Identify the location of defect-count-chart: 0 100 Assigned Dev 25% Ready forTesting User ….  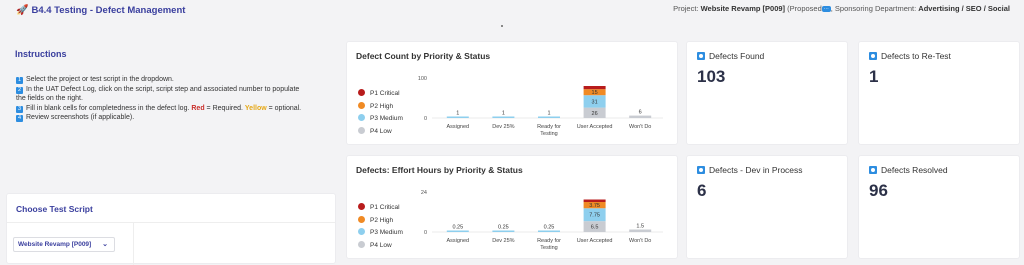
(540, 106).